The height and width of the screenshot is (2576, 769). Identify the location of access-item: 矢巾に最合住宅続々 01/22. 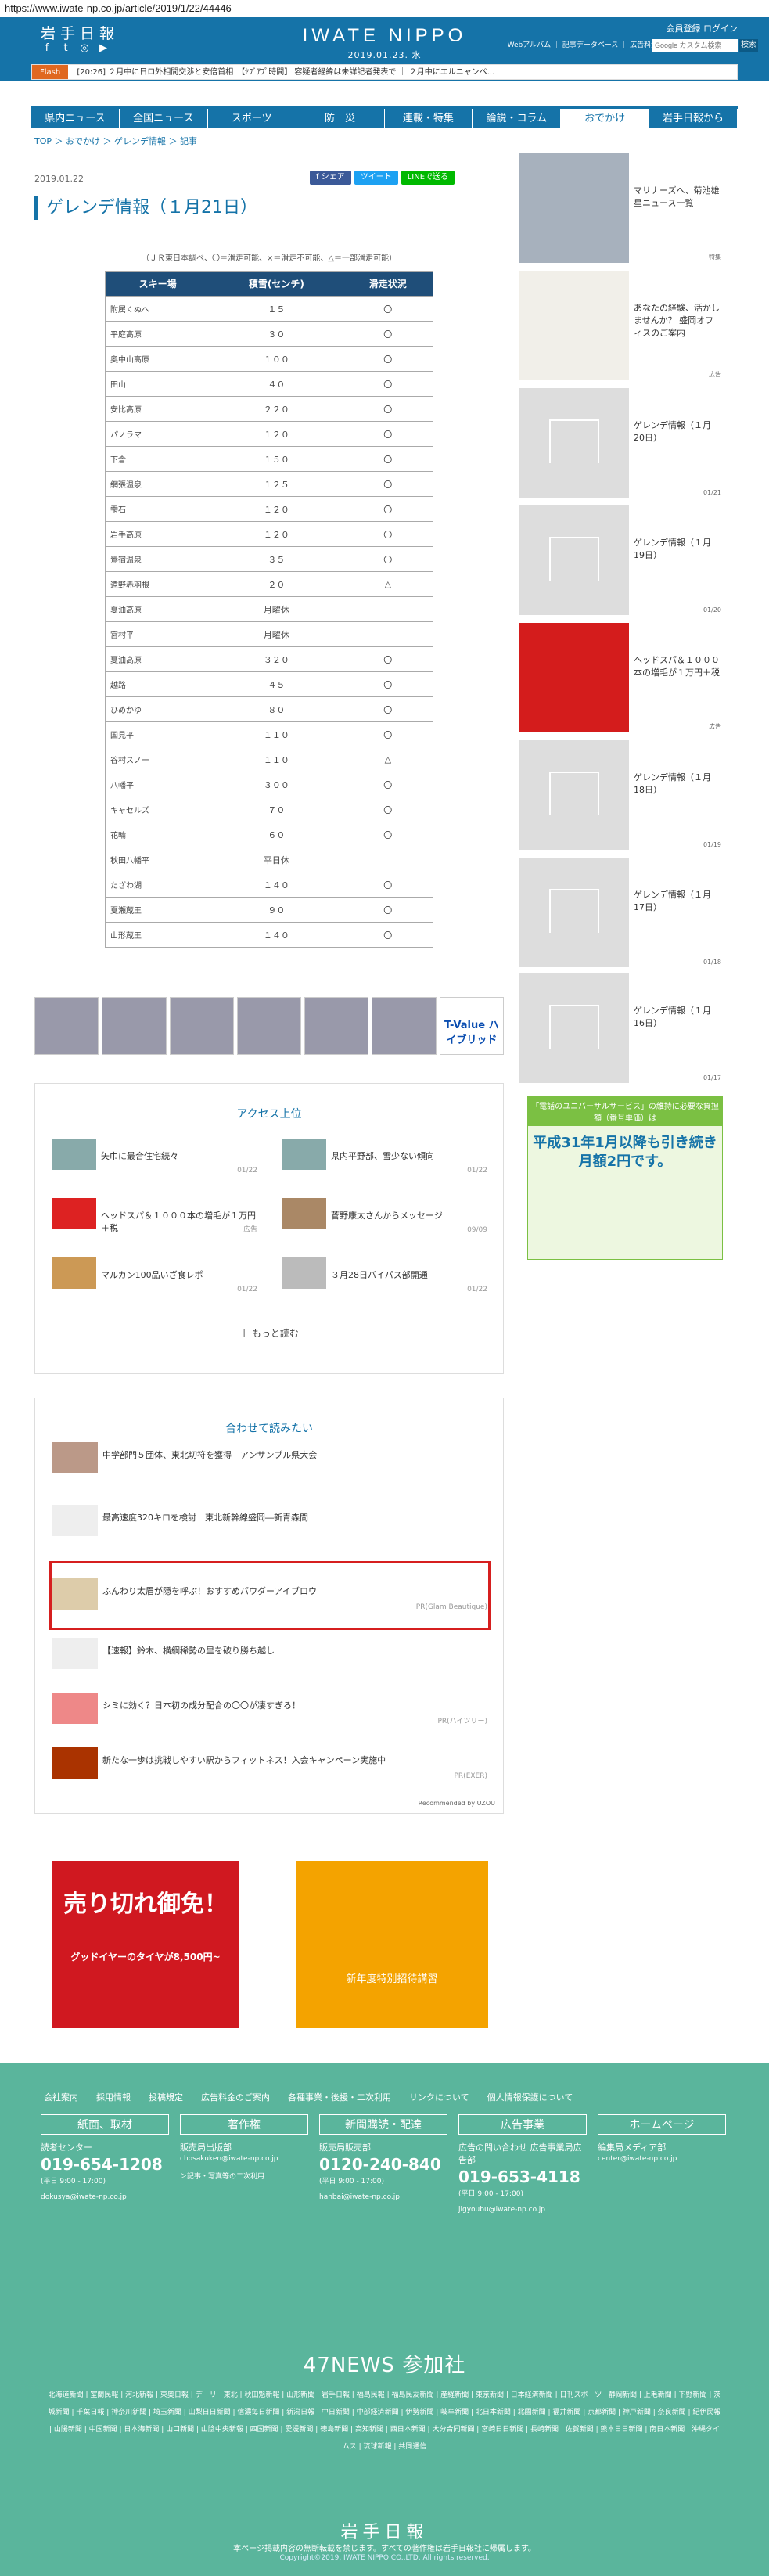
(154, 1159).